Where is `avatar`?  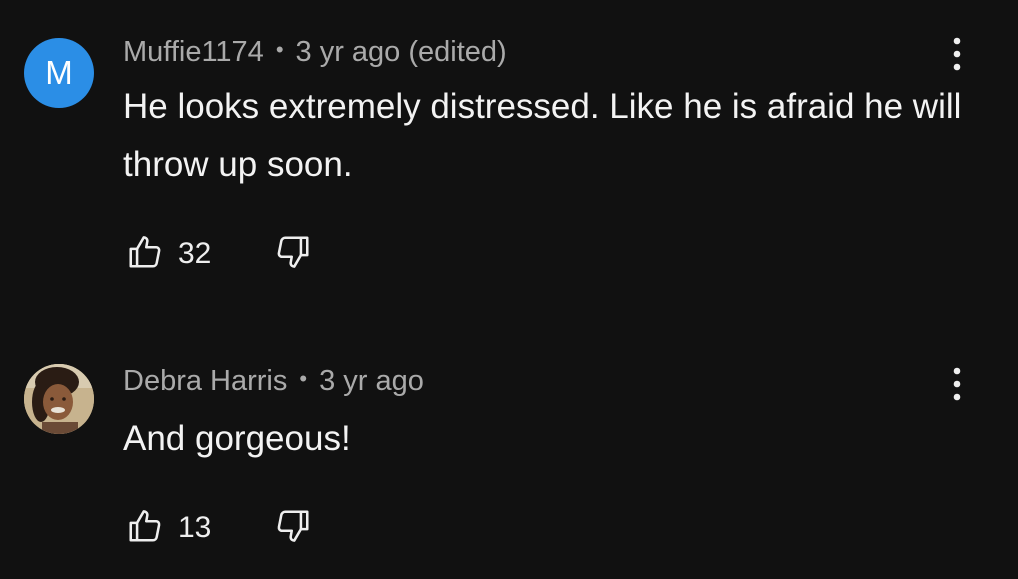
avatar is located at coordinates (59, 399).